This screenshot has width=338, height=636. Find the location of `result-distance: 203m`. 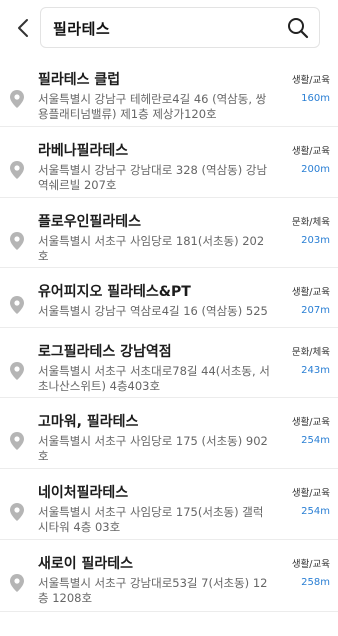

result-distance: 203m is located at coordinates (315, 240).